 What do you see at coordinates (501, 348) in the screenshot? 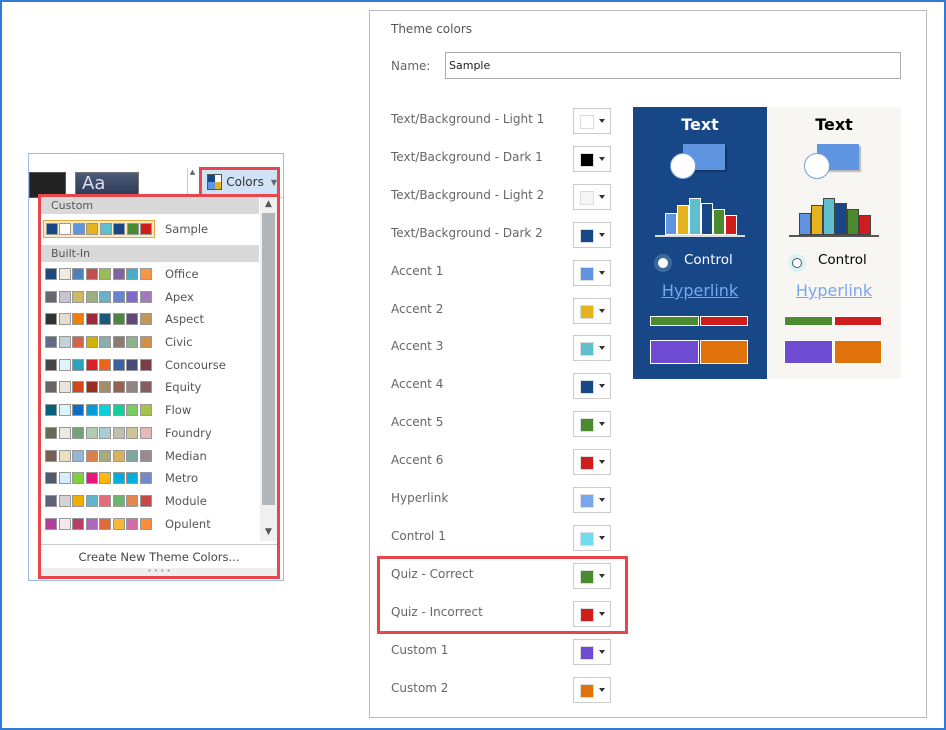
I see `color-row-accent-3: Accent 3` at bounding box center [501, 348].